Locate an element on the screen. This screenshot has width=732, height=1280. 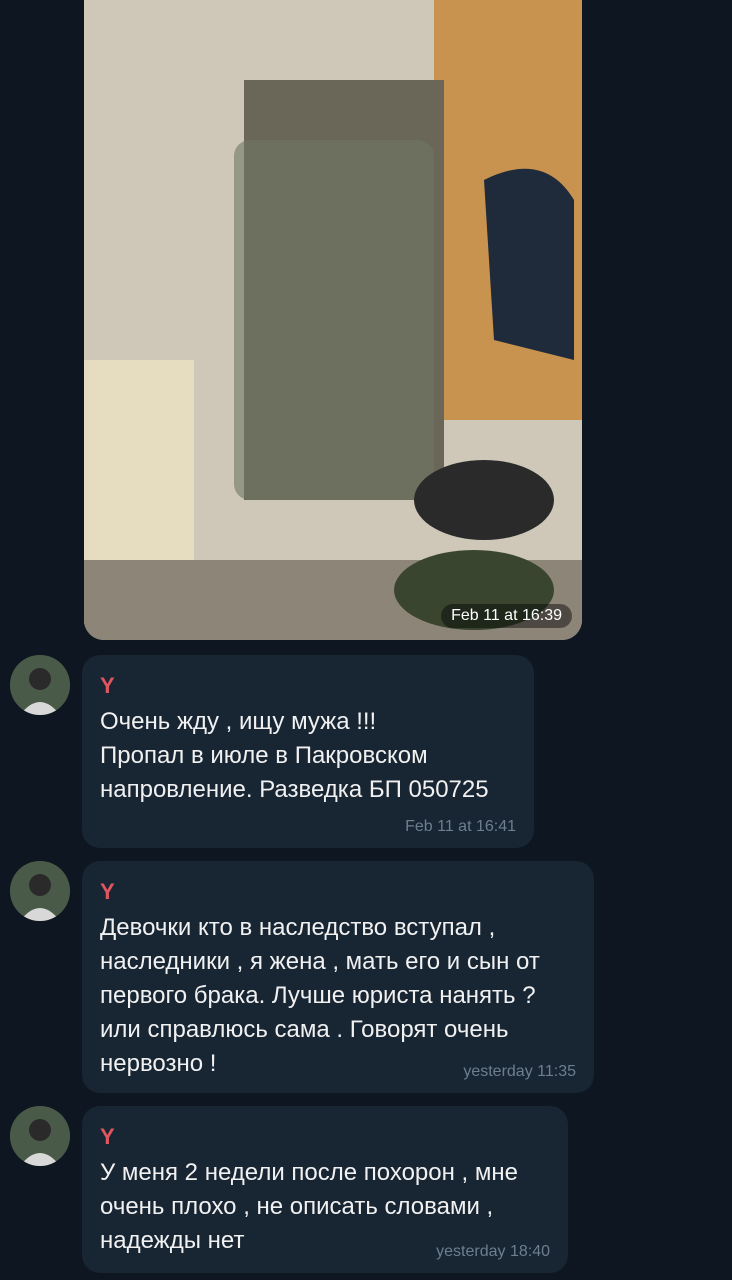
message-timestamp: yesterday 18:40 is located at coordinates (493, 1251).